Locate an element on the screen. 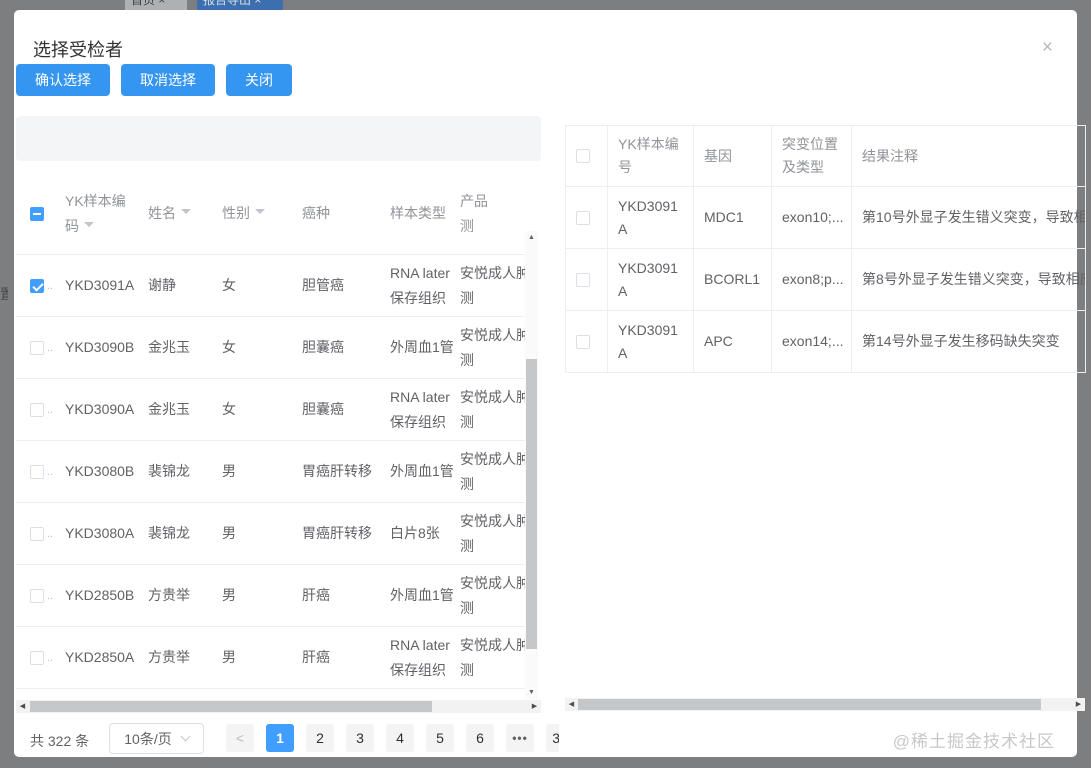 This screenshot has width=1091, height=768. col-result-note: 结果注释 is located at coordinates (969, 156).